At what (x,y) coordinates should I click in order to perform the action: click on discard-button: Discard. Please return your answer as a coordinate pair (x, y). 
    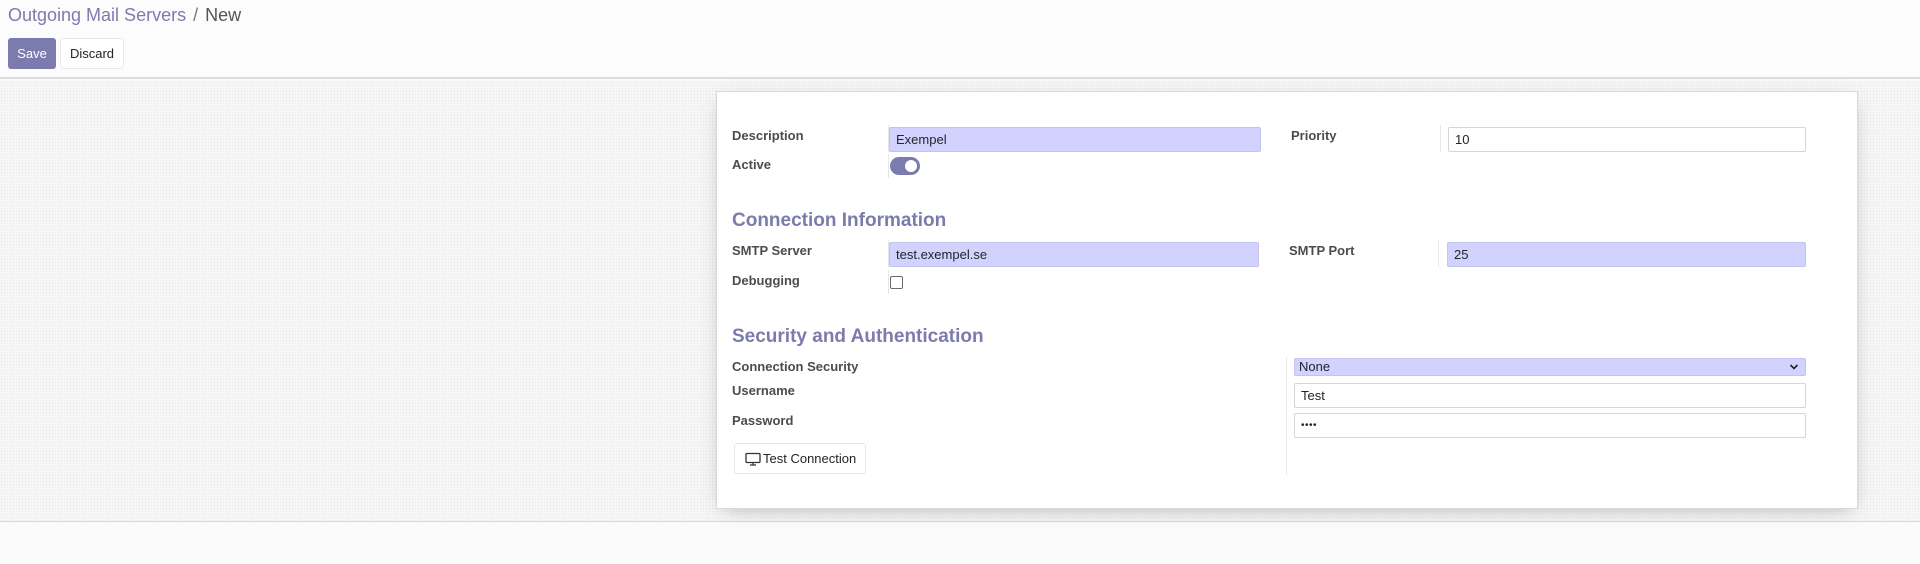
    Looking at the image, I should click on (92, 53).